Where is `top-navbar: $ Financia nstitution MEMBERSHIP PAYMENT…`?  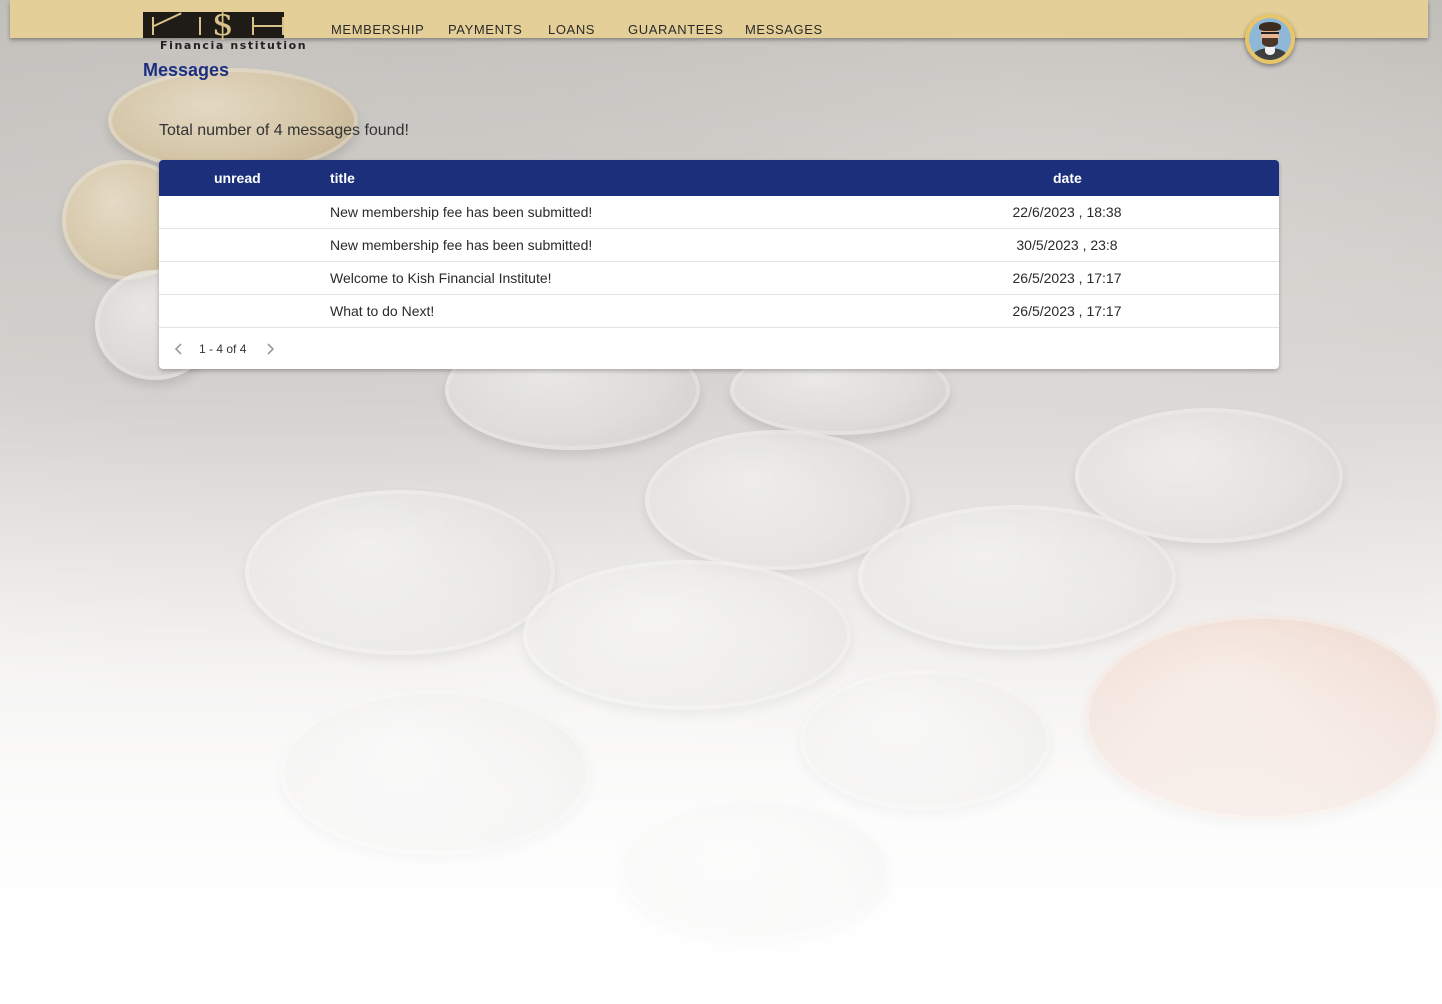 top-navbar: $ Financia nstitution MEMBERSHIP PAYMENT… is located at coordinates (719, 26).